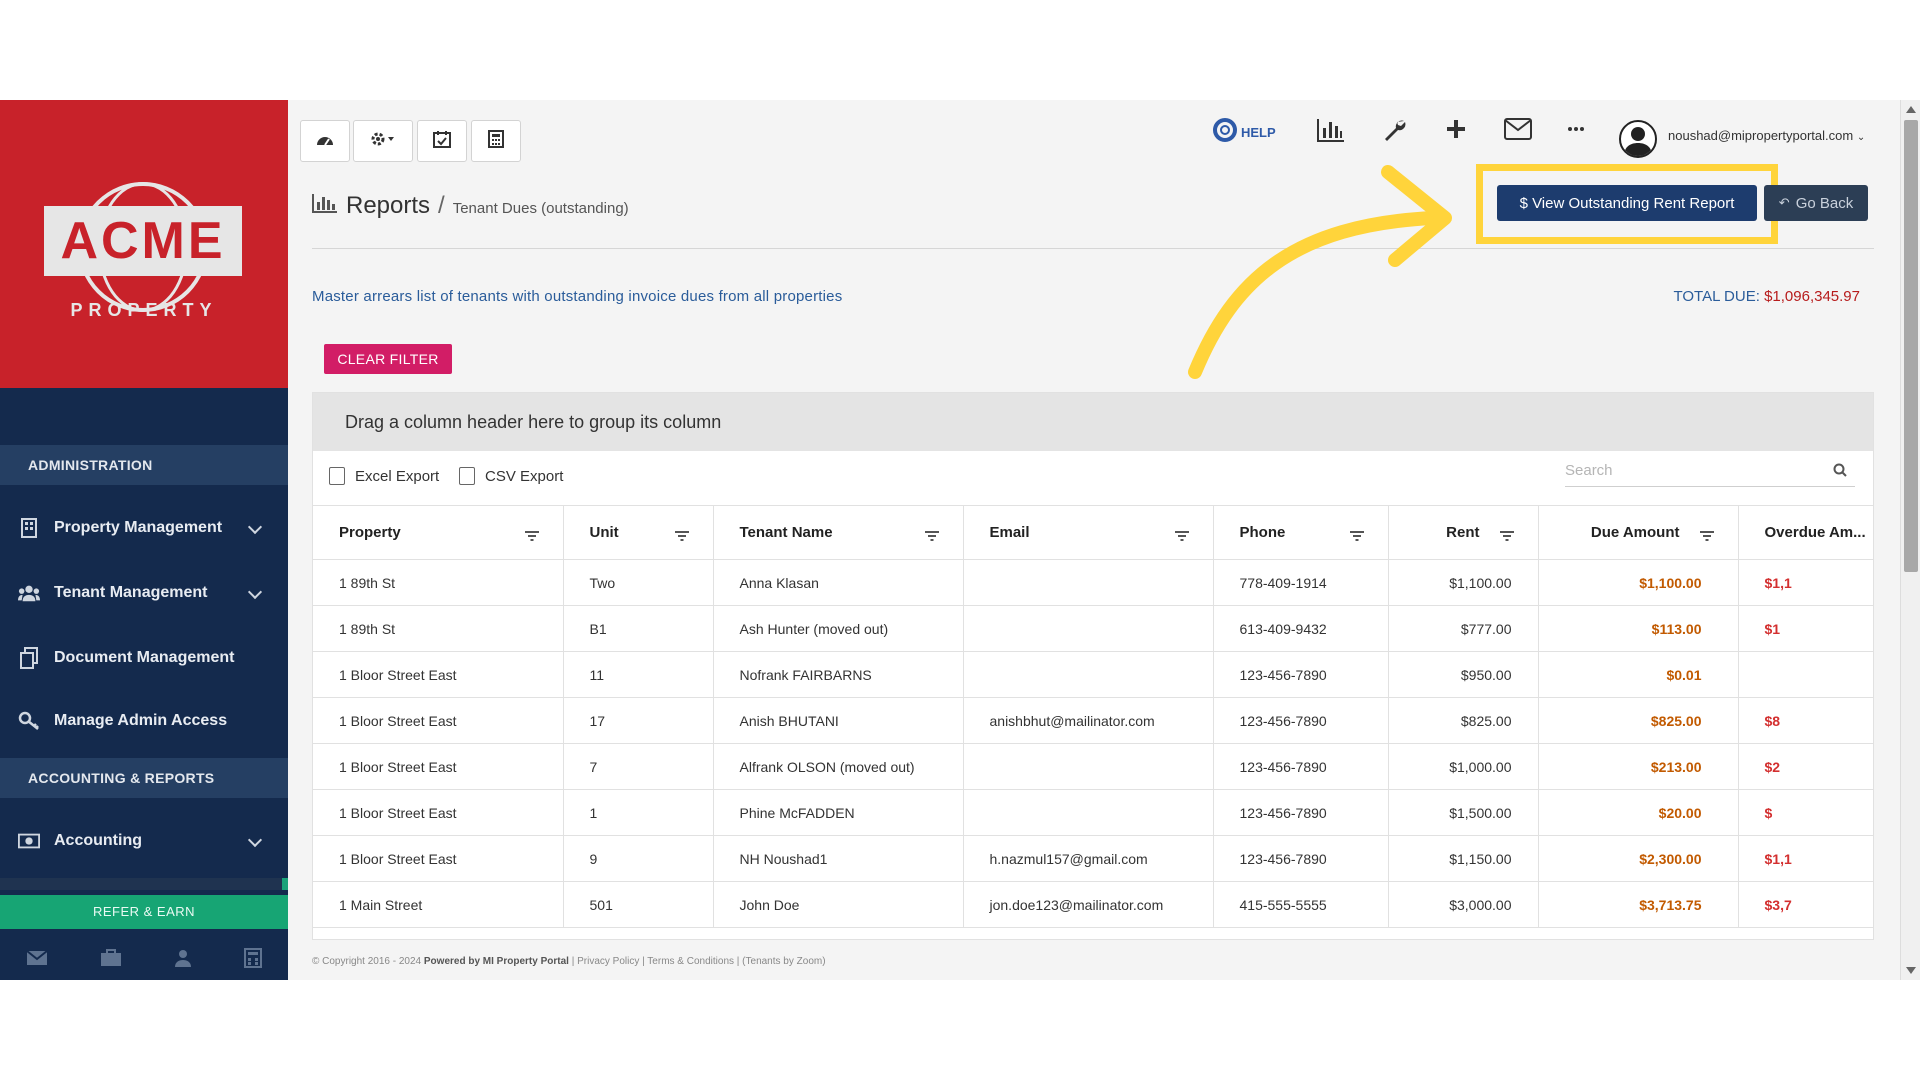 The width and height of the screenshot is (1920, 1080). I want to click on cell-rent: $1,500.00, so click(1463, 812).